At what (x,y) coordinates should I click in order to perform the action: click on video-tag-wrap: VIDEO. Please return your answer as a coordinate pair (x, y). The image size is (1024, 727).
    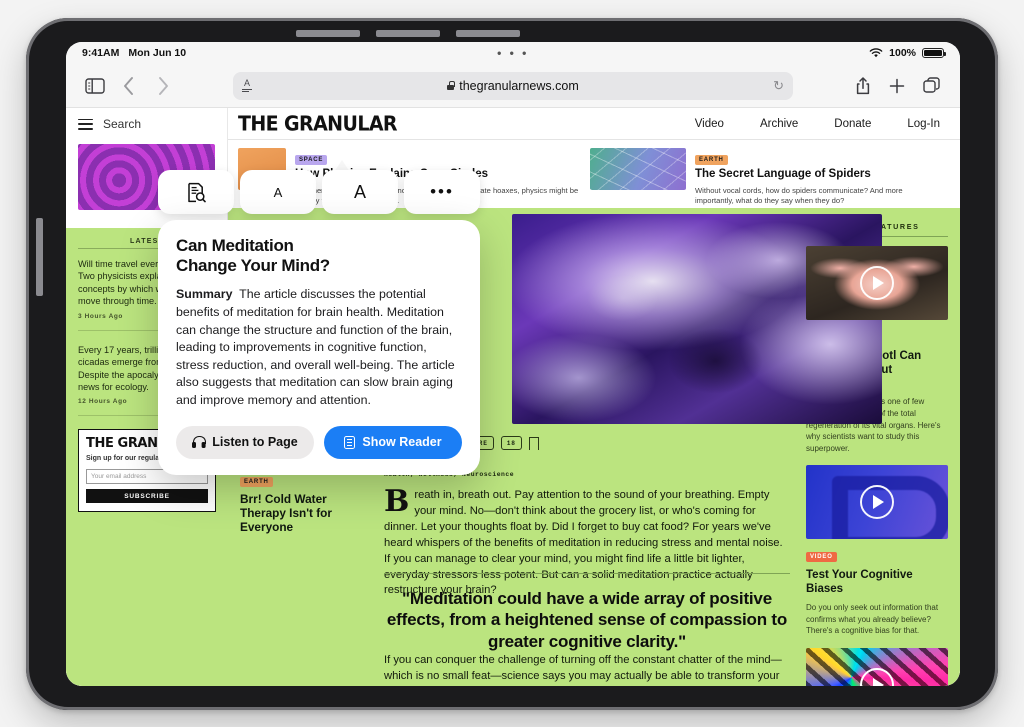
    Looking at the image, I should click on (877, 555).